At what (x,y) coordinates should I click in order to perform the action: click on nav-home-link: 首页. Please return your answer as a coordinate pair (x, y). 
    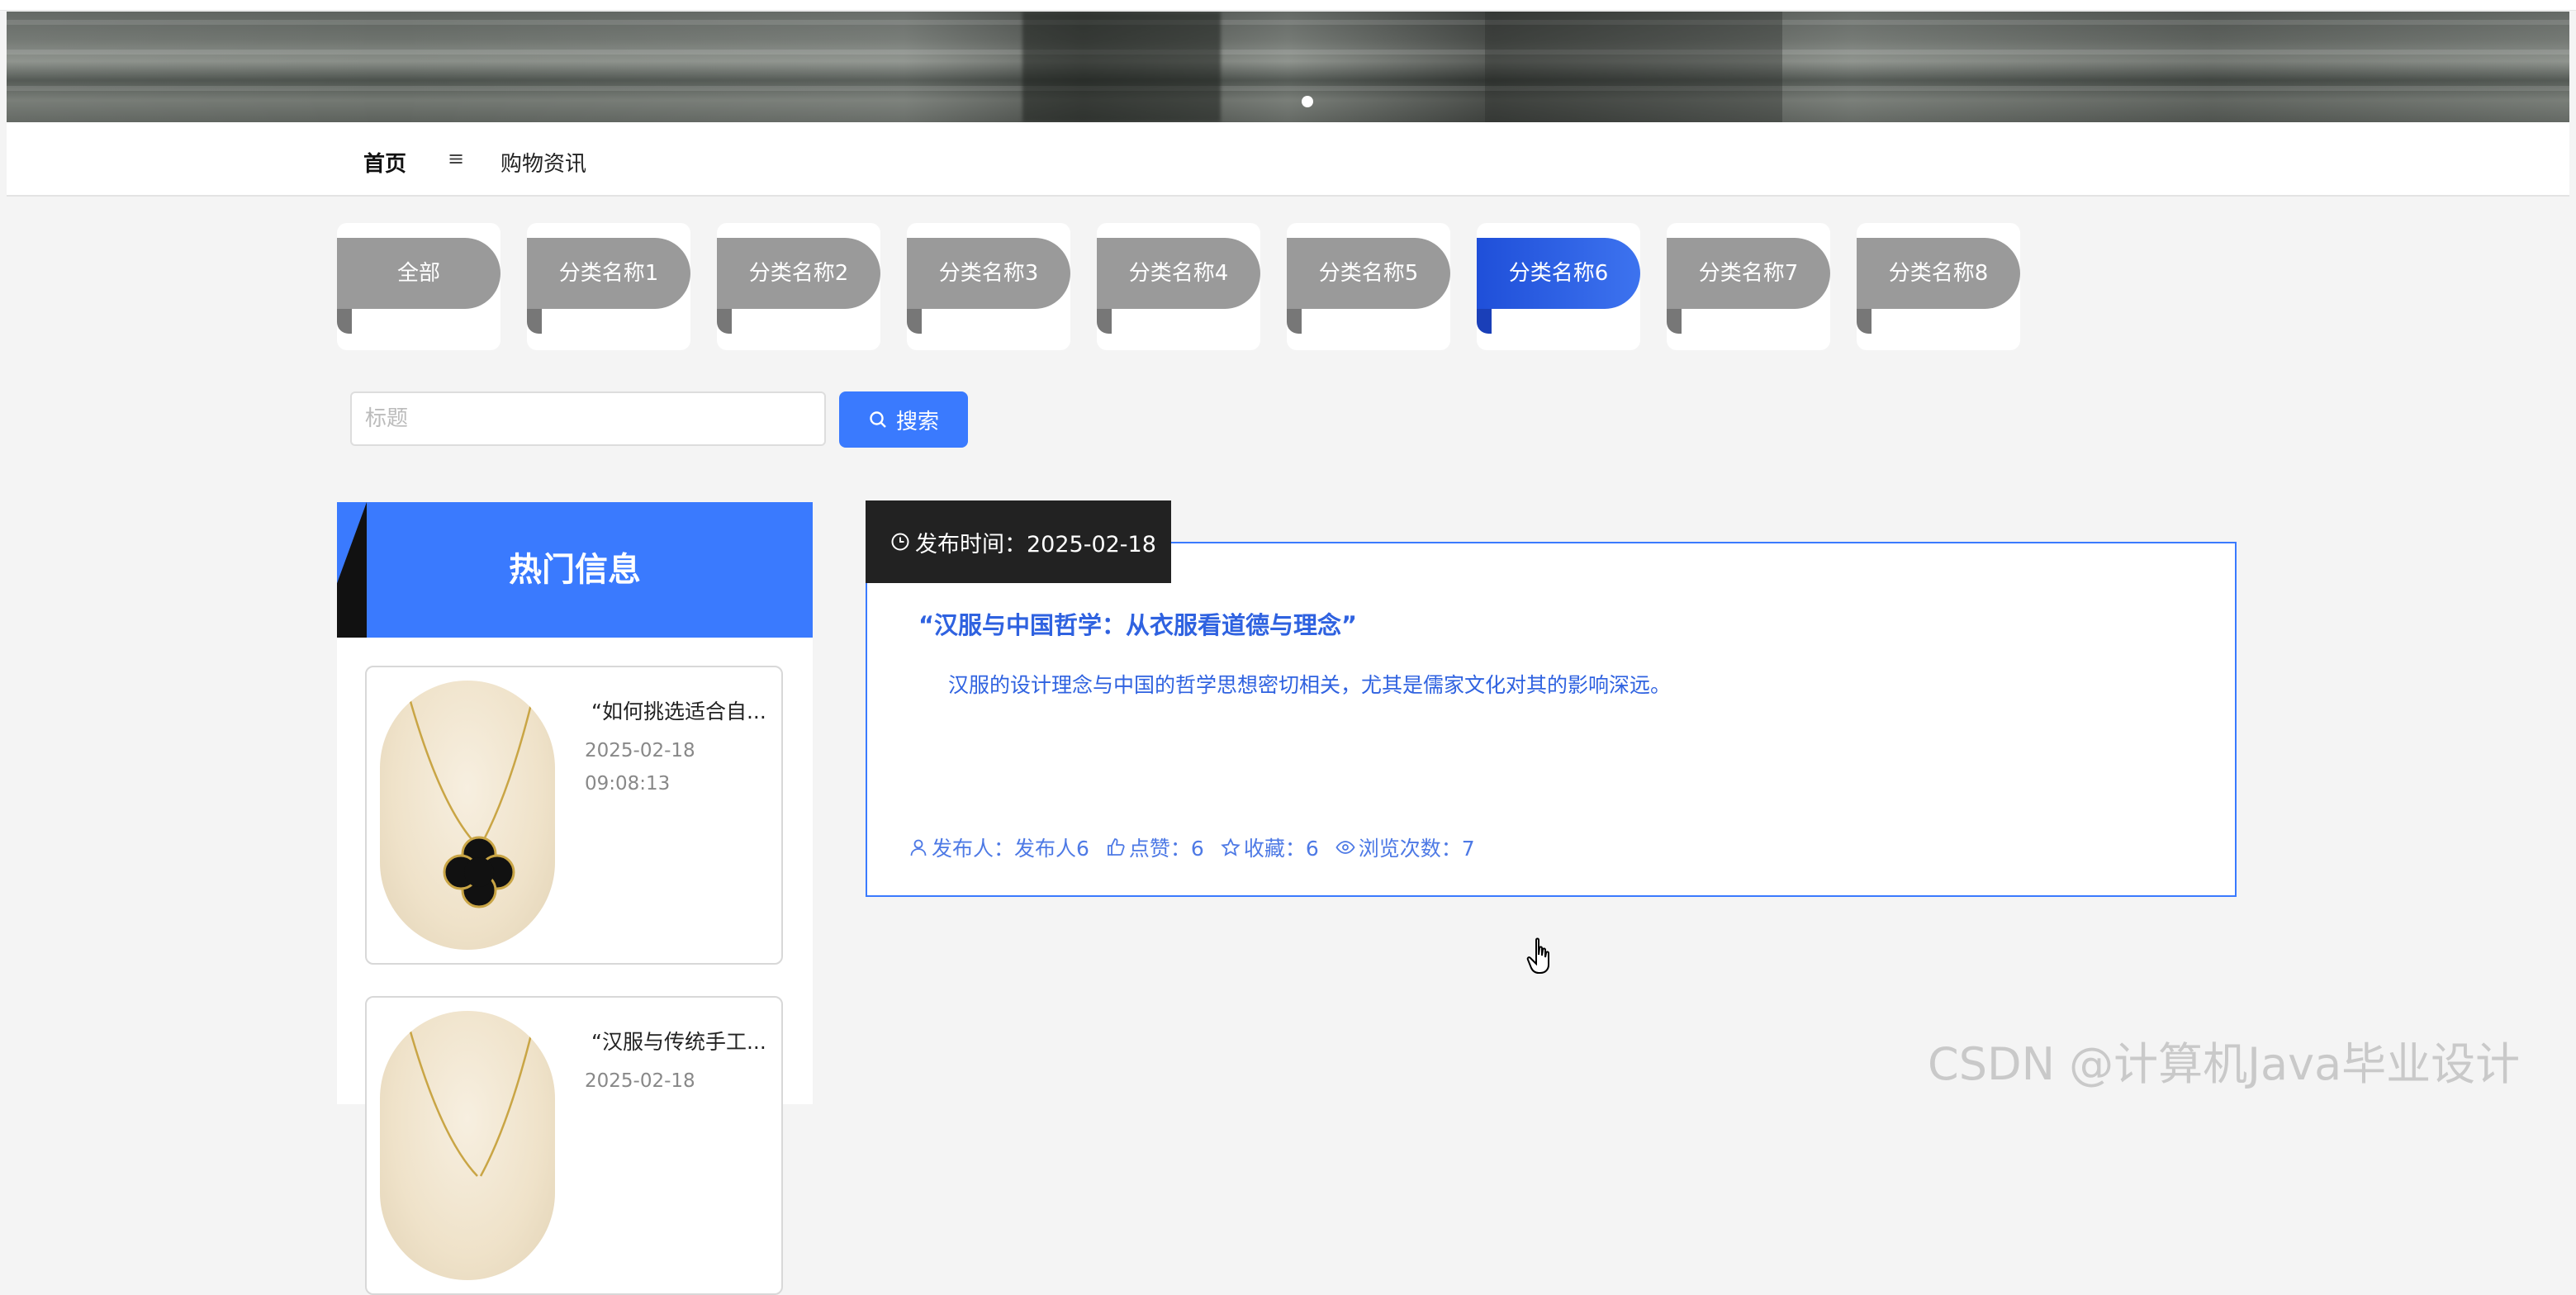
    Looking at the image, I should click on (384, 162).